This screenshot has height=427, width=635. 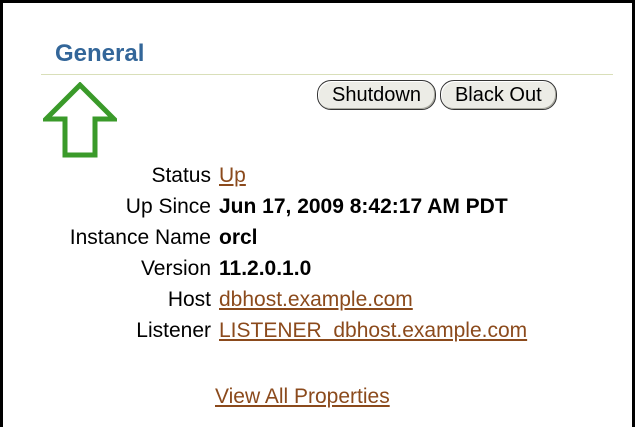 I want to click on version-value: 11.2.0.1.0, so click(x=265, y=268).